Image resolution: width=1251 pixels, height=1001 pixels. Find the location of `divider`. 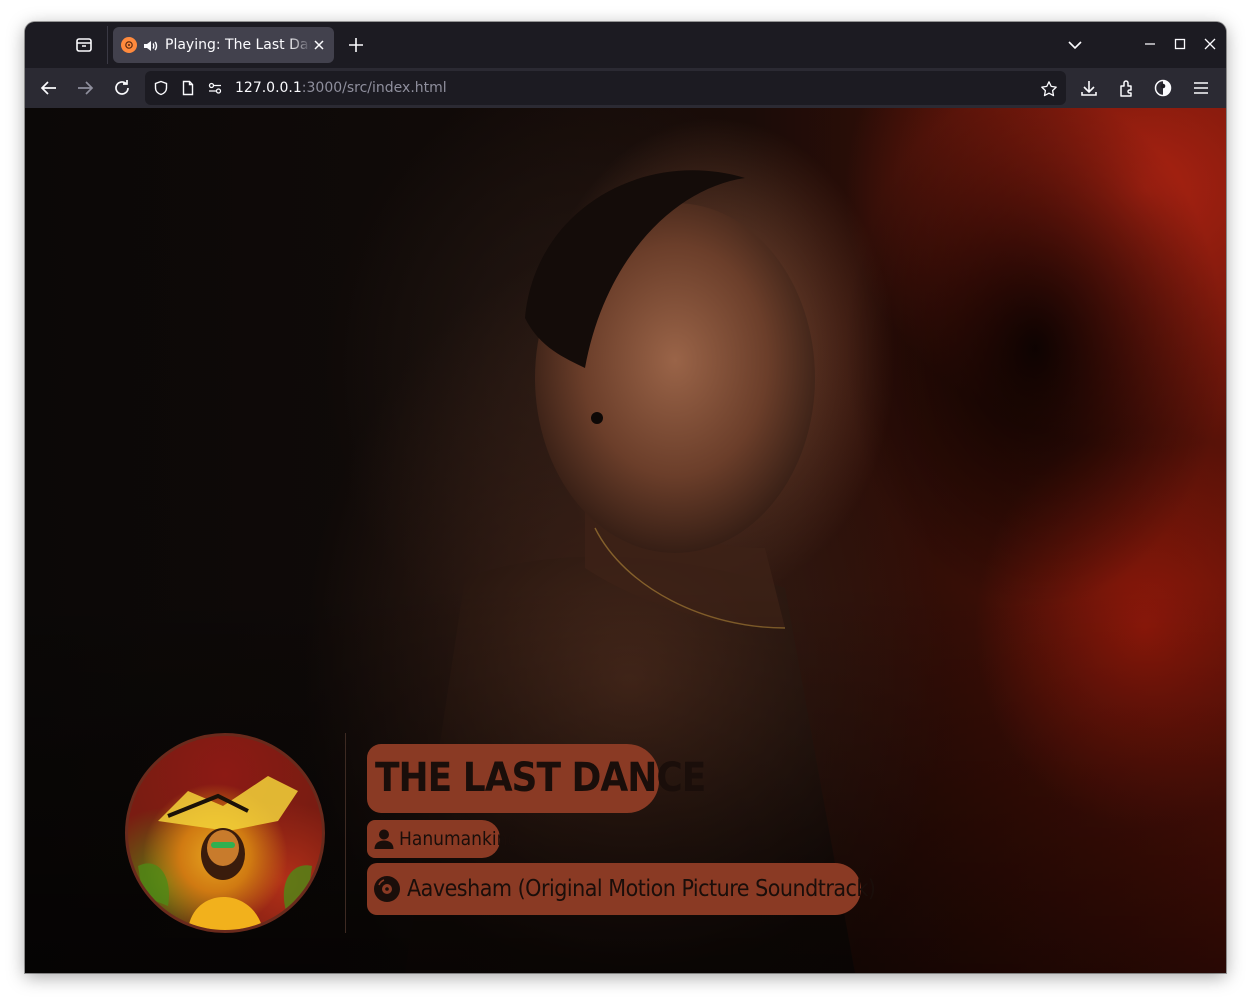

divider is located at coordinates (345, 833).